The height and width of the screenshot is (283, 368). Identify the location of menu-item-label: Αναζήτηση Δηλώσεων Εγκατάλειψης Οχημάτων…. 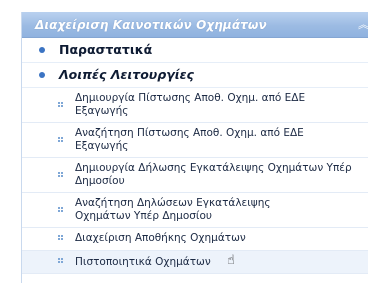
(173, 209).